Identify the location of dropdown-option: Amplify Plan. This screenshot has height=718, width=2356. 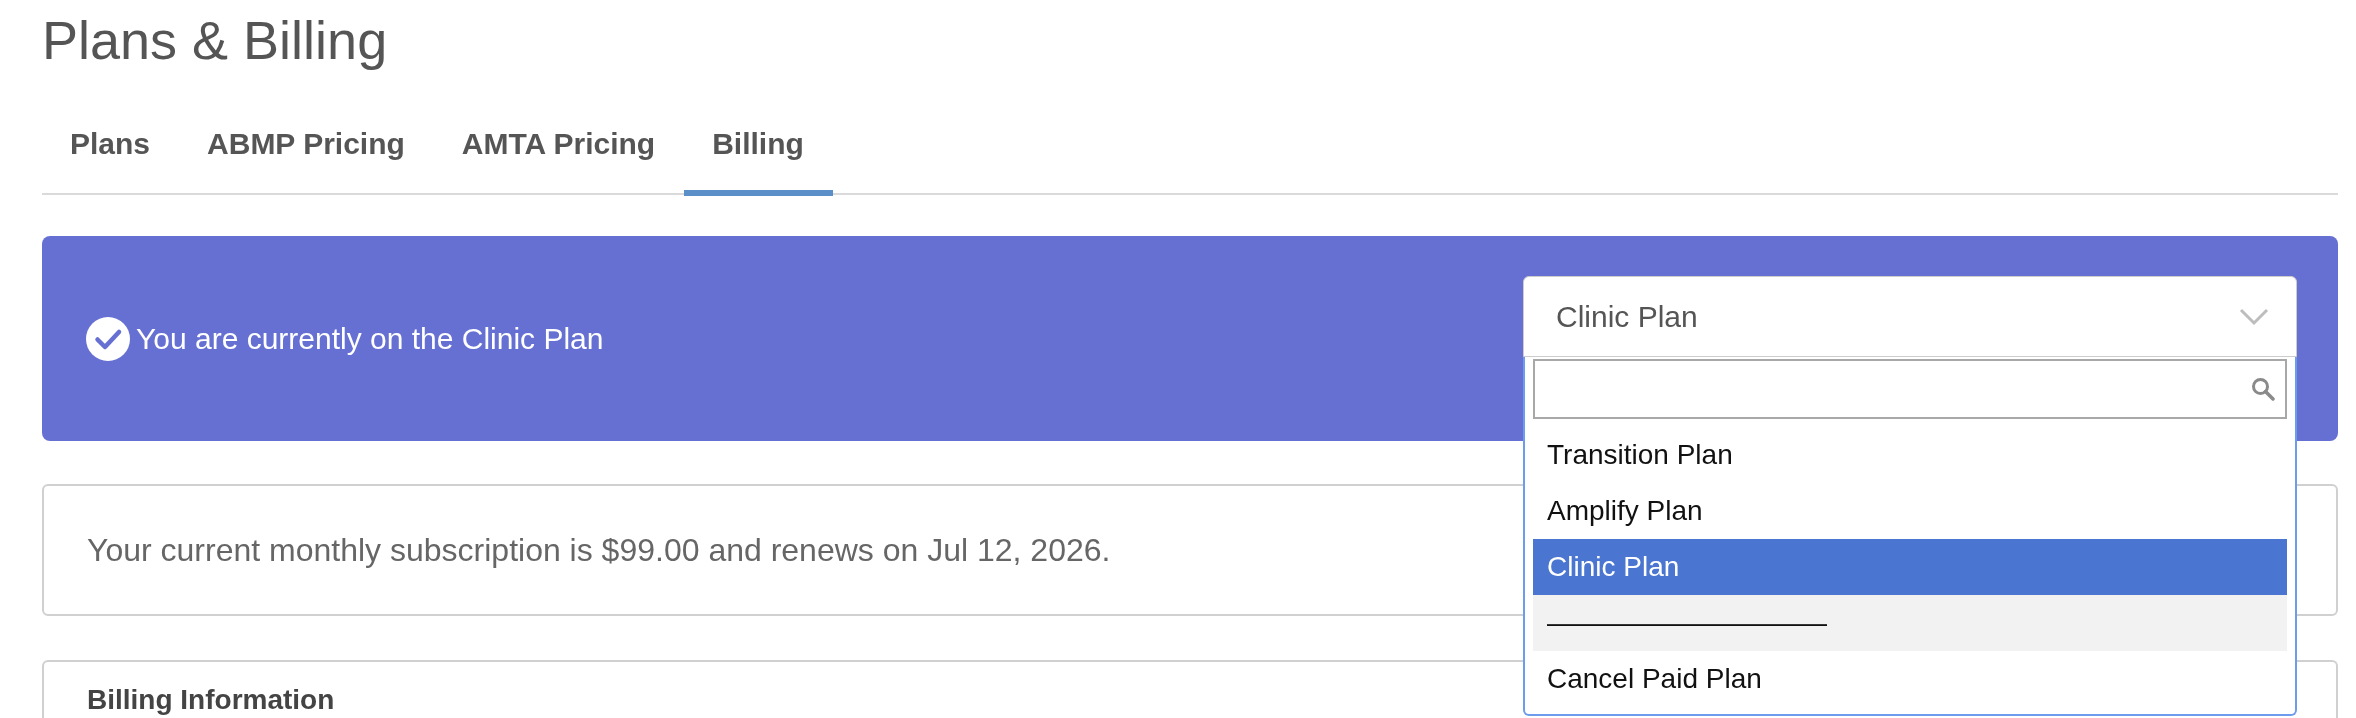
(1910, 511).